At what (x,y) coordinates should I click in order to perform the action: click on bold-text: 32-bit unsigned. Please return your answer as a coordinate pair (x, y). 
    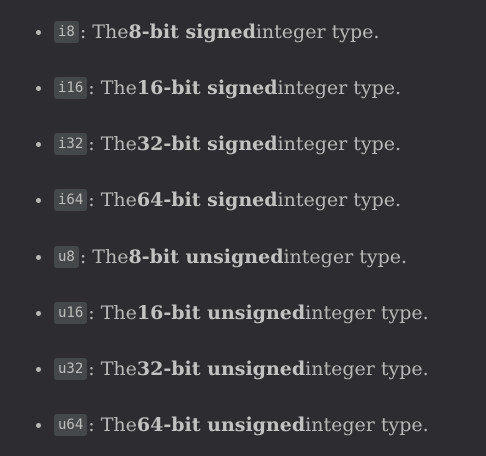
    Looking at the image, I should click on (221, 369).